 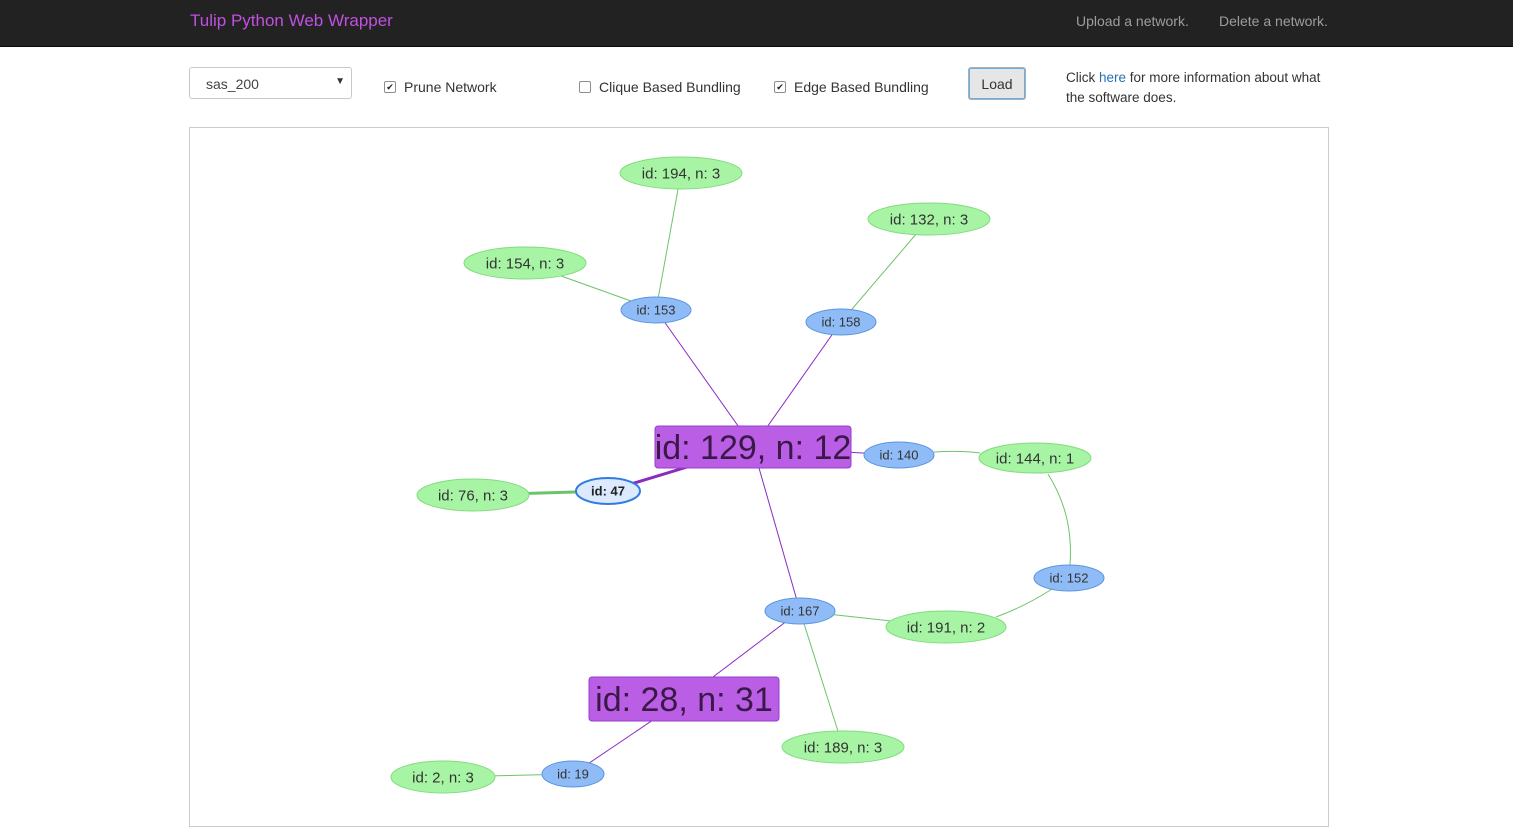 I want to click on graph-node-132: id: 132, n: 3, so click(x=929, y=219).